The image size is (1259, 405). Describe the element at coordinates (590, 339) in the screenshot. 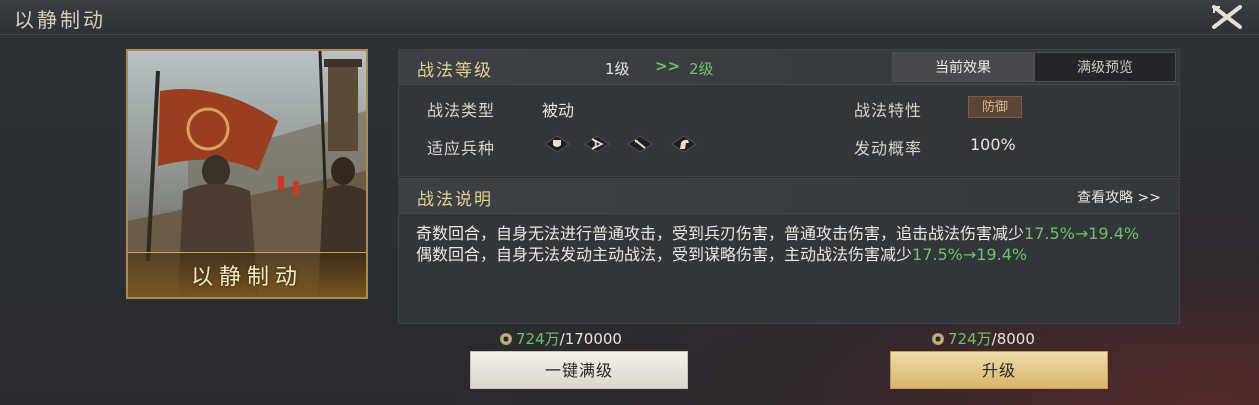

I see `max-cost-need: /170000` at that location.